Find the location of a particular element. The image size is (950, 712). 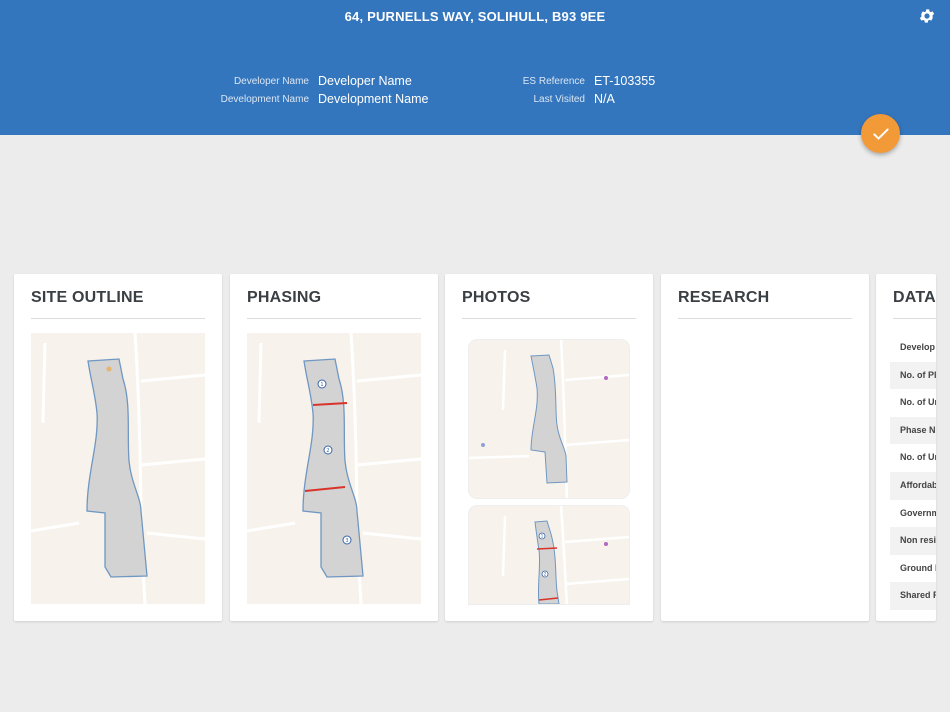

es-reference-label: ES Reference is located at coordinates (553, 81).